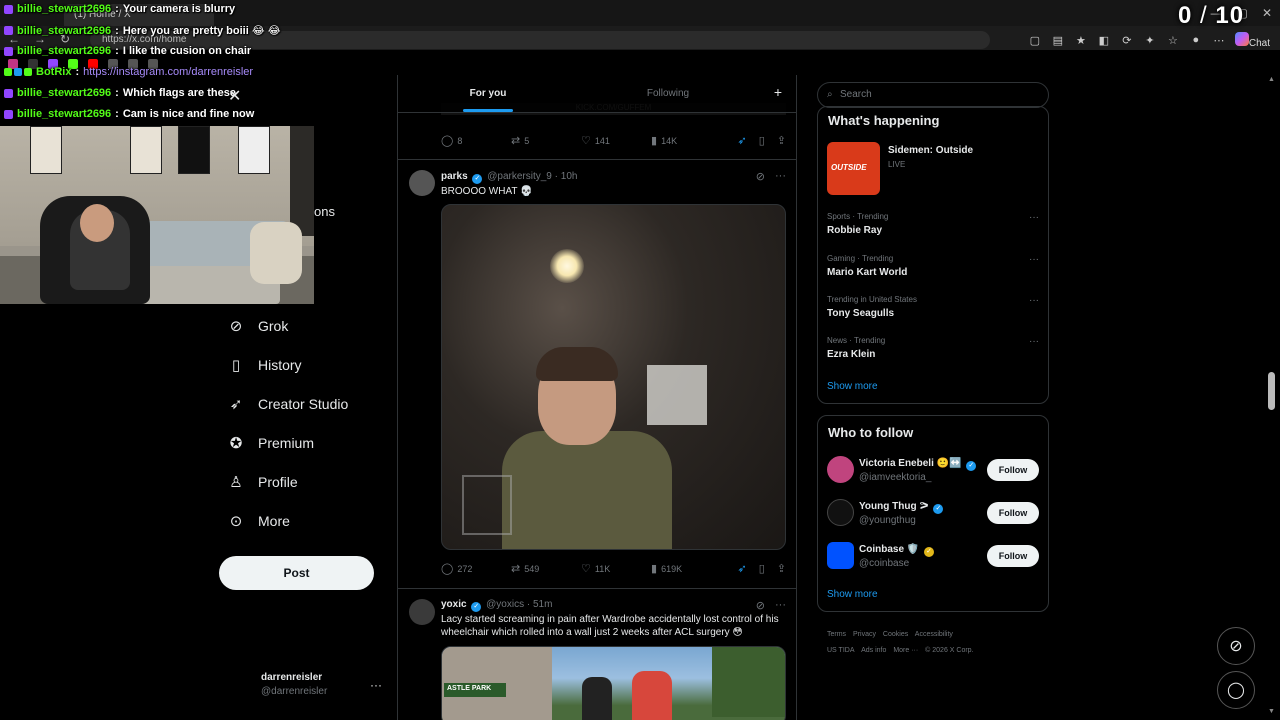 The height and width of the screenshot is (720, 1280). I want to click on scroll-down-icon: ▼, so click(1271, 711).